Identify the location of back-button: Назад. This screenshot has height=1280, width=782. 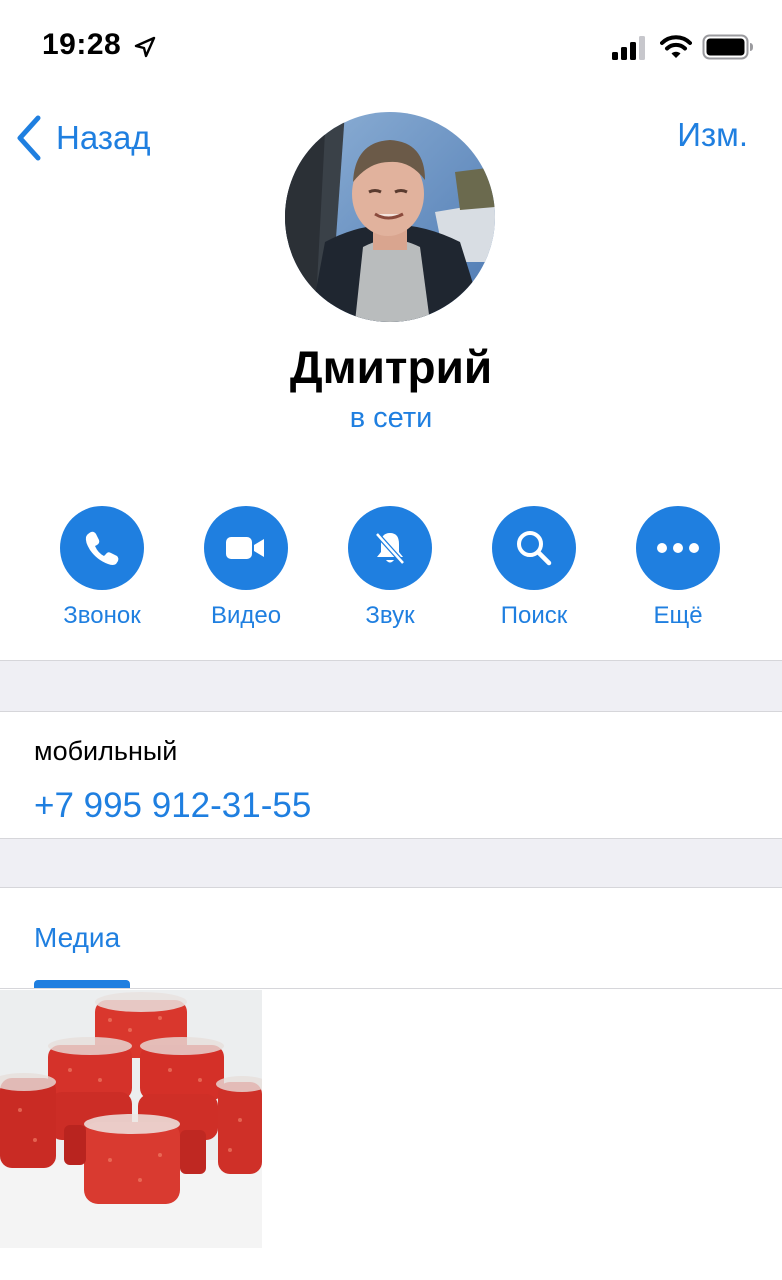
(82, 138).